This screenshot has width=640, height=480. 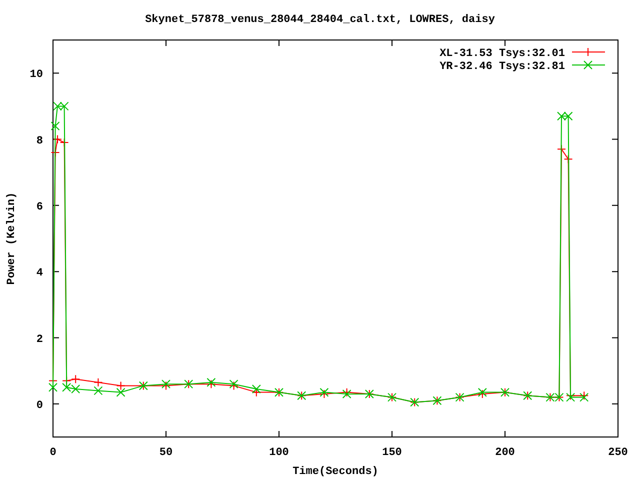 What do you see at coordinates (502, 67) in the screenshot?
I see `legend-label: YR-32.46 Tsys:32.81` at bounding box center [502, 67].